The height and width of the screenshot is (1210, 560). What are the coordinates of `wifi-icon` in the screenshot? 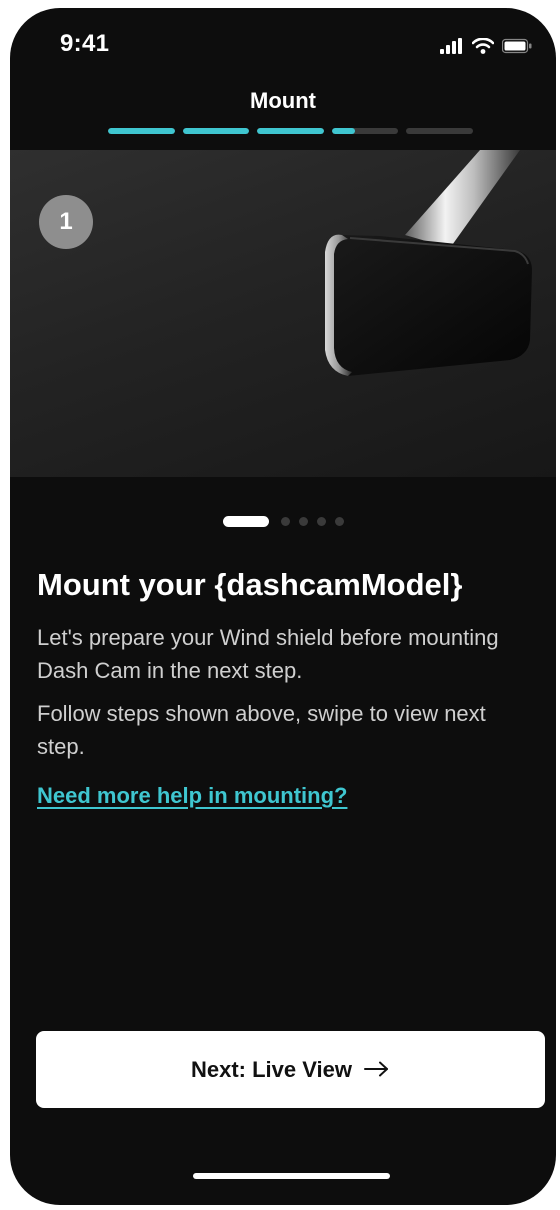 It's located at (483, 46).